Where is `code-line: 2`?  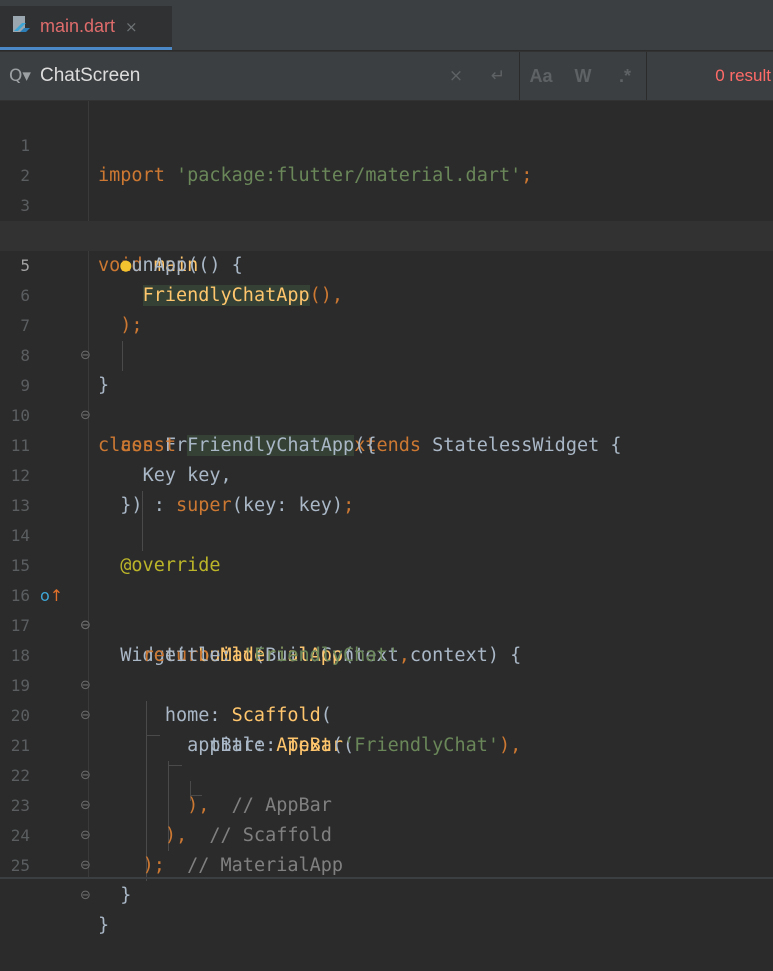 code-line: 2 is located at coordinates (386, 158).